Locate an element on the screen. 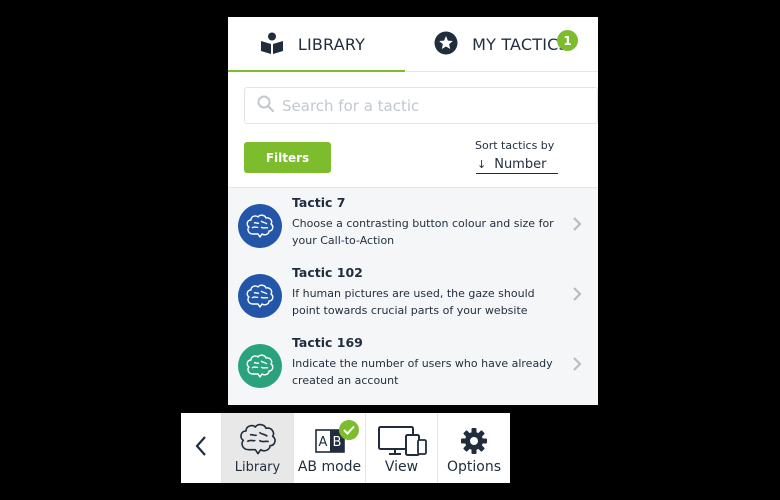 This screenshot has width=780, height=500. search-box is located at coordinates (421, 105).